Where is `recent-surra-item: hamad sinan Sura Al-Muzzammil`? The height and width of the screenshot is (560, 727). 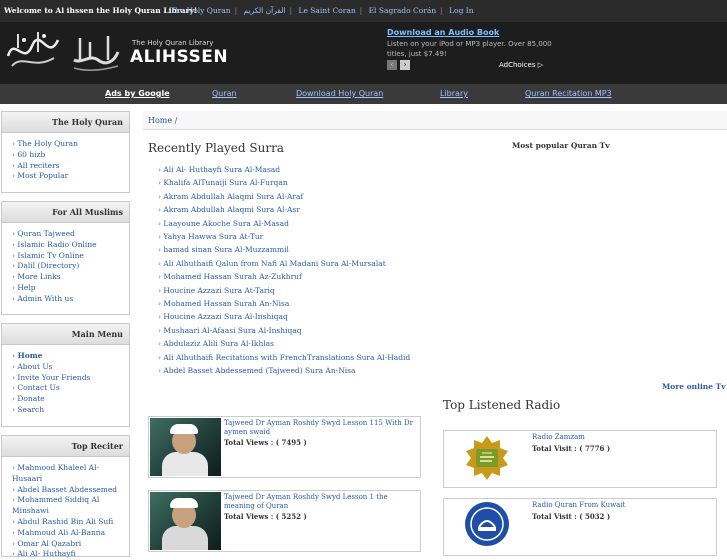 recent-surra-item: hamad sinan Sura Al-Muzzammil is located at coordinates (284, 249).